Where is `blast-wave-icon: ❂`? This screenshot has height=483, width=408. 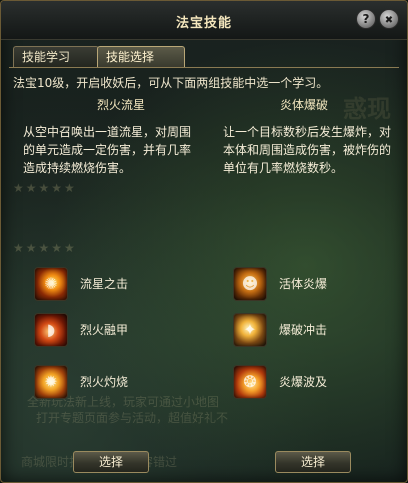 blast-wave-icon: ❂ is located at coordinates (250, 382).